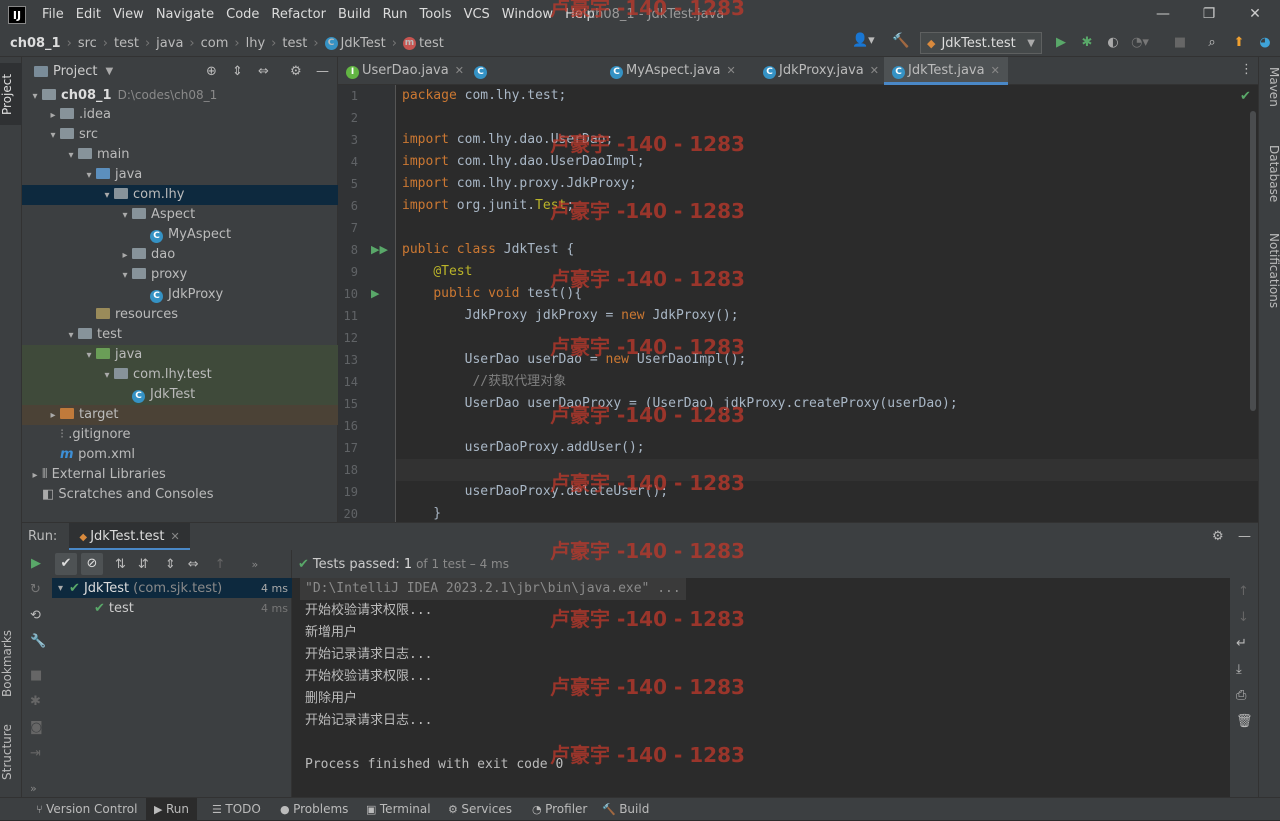 The height and width of the screenshot is (821, 1280). Describe the element at coordinates (1113, 43) in the screenshot. I see `coverage-icon: ◐` at that location.